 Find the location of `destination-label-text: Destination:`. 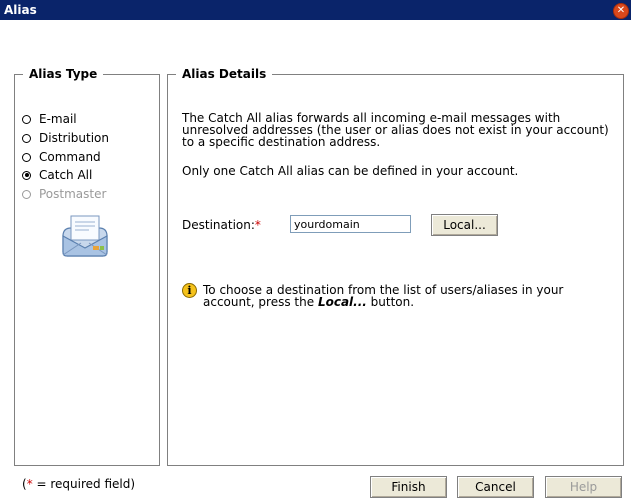

destination-label-text: Destination: is located at coordinates (218, 225).